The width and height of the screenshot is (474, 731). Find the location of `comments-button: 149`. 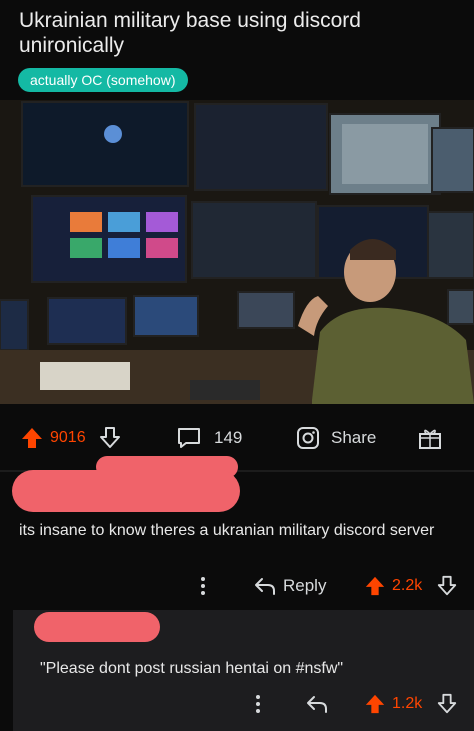

comments-button: 149 is located at coordinates (209, 438).